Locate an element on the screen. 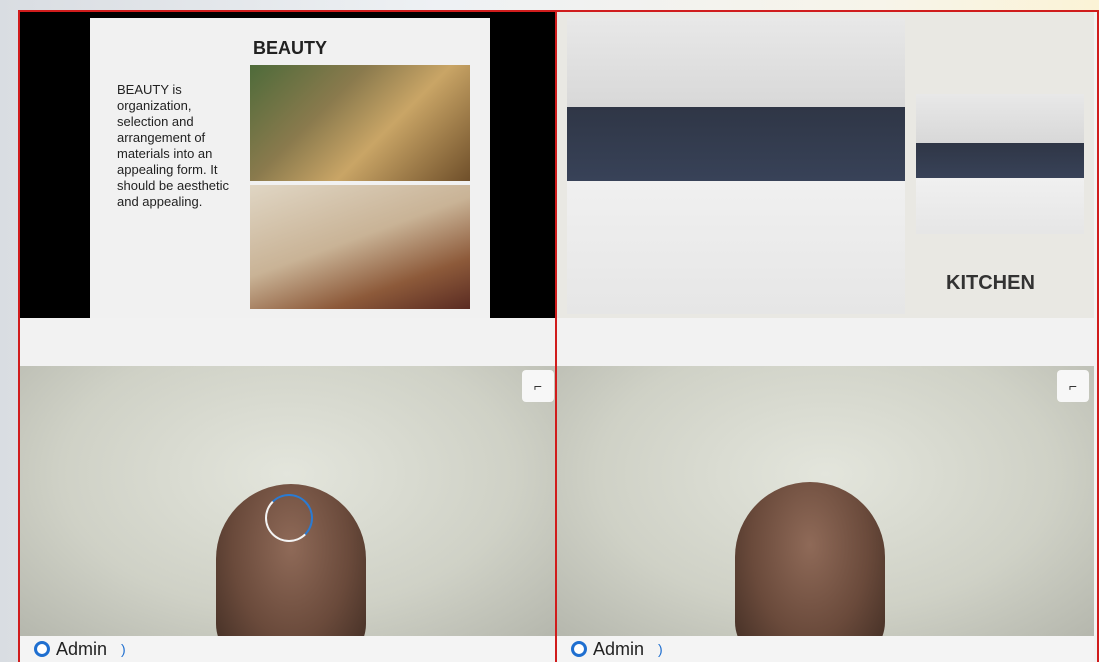  kitchen-photo-main is located at coordinates (736, 166).